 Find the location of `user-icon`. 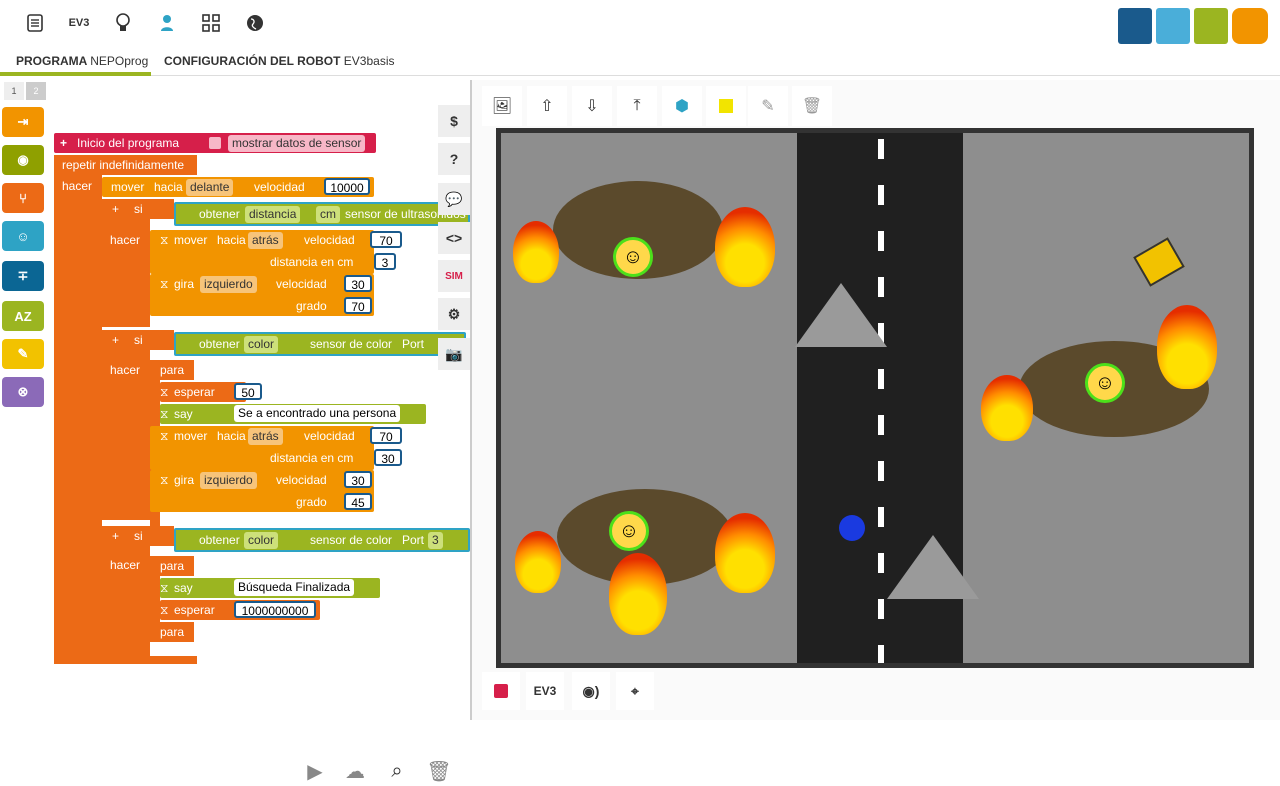

user-icon is located at coordinates (167, 23).